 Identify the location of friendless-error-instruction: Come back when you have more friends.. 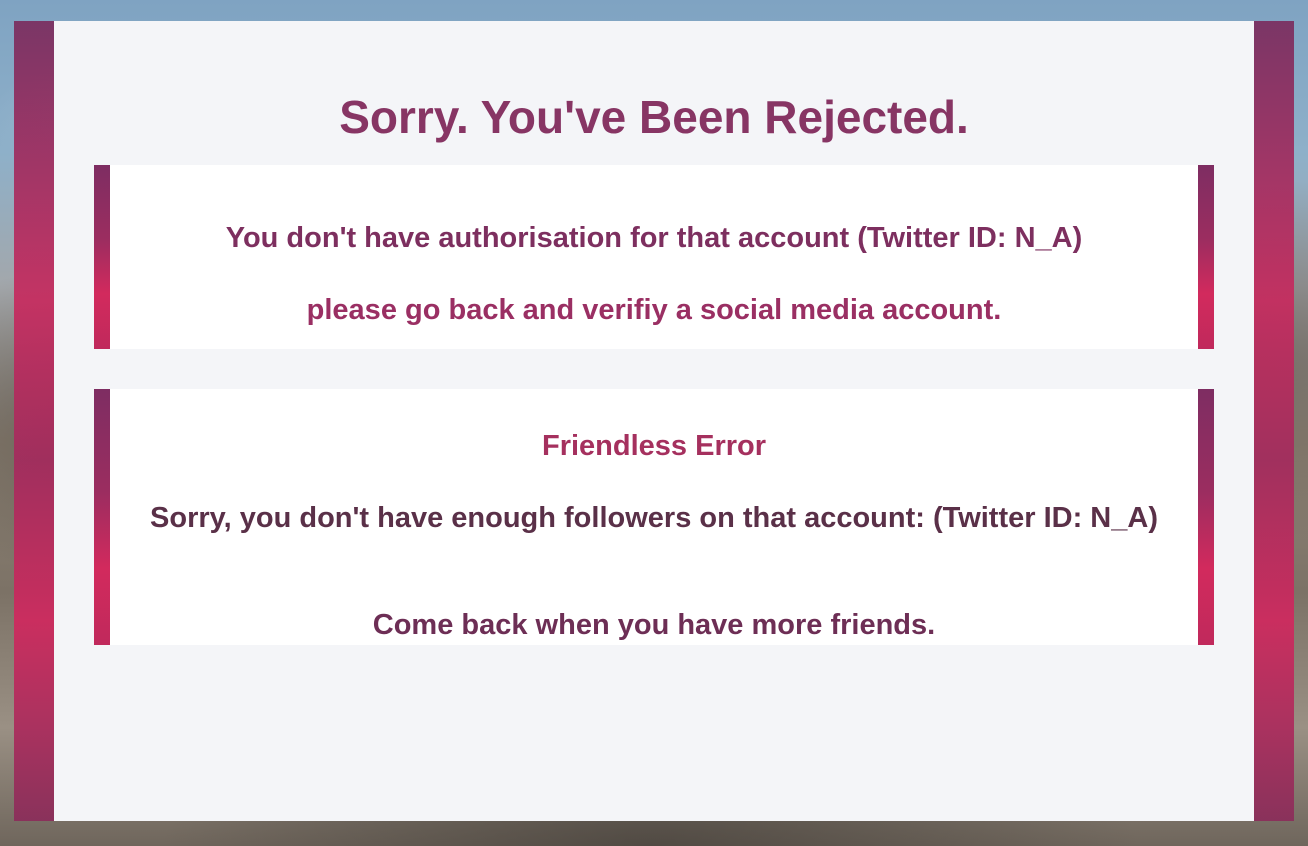
(654, 625).